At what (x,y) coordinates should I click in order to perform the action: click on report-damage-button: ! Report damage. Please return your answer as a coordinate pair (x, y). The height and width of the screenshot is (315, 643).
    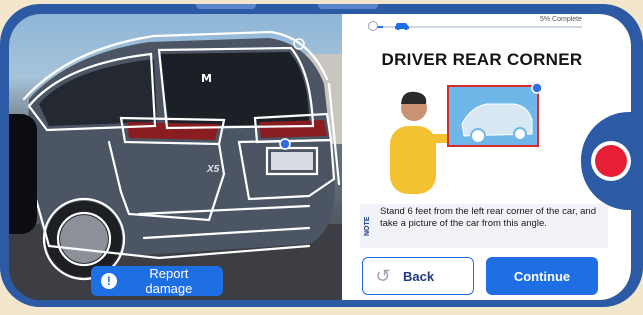
    Looking at the image, I should click on (157, 281).